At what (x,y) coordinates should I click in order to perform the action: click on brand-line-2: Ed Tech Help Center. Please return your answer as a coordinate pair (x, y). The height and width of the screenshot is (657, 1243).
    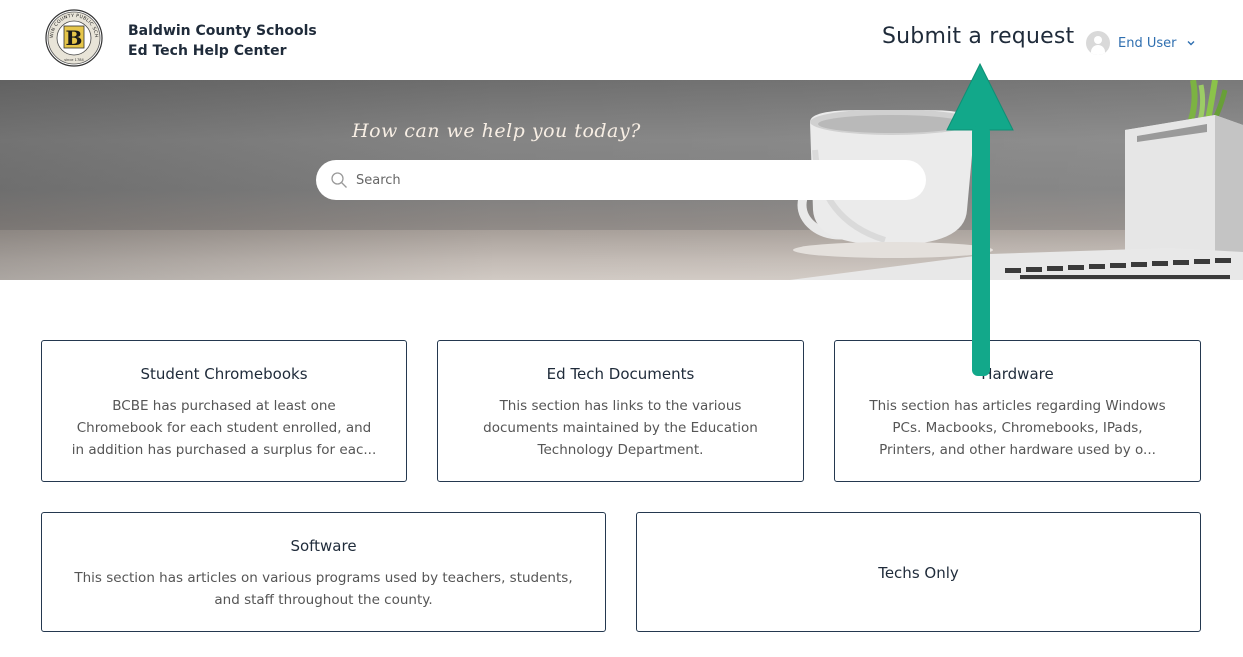
    Looking at the image, I should click on (207, 51).